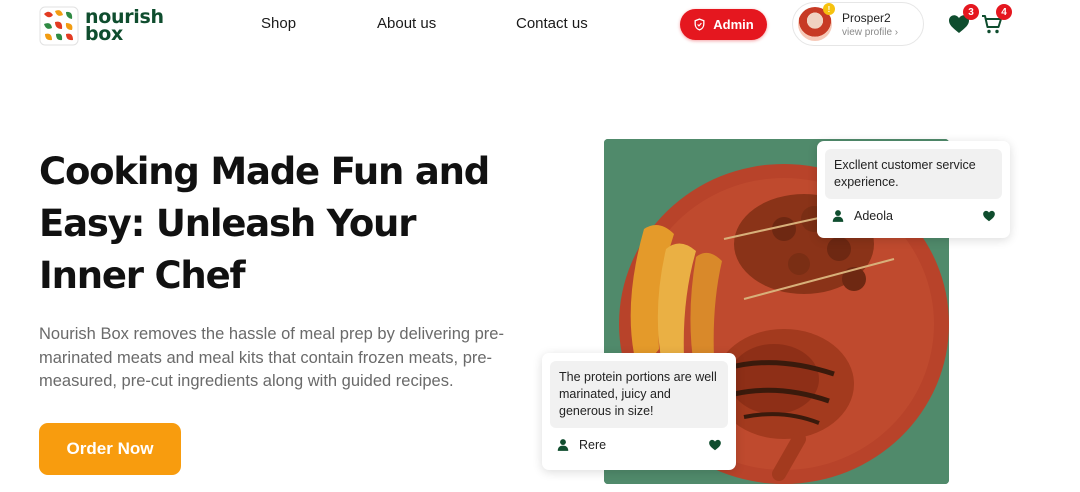  I want to click on view-profile-link: view profile ›, so click(870, 32).